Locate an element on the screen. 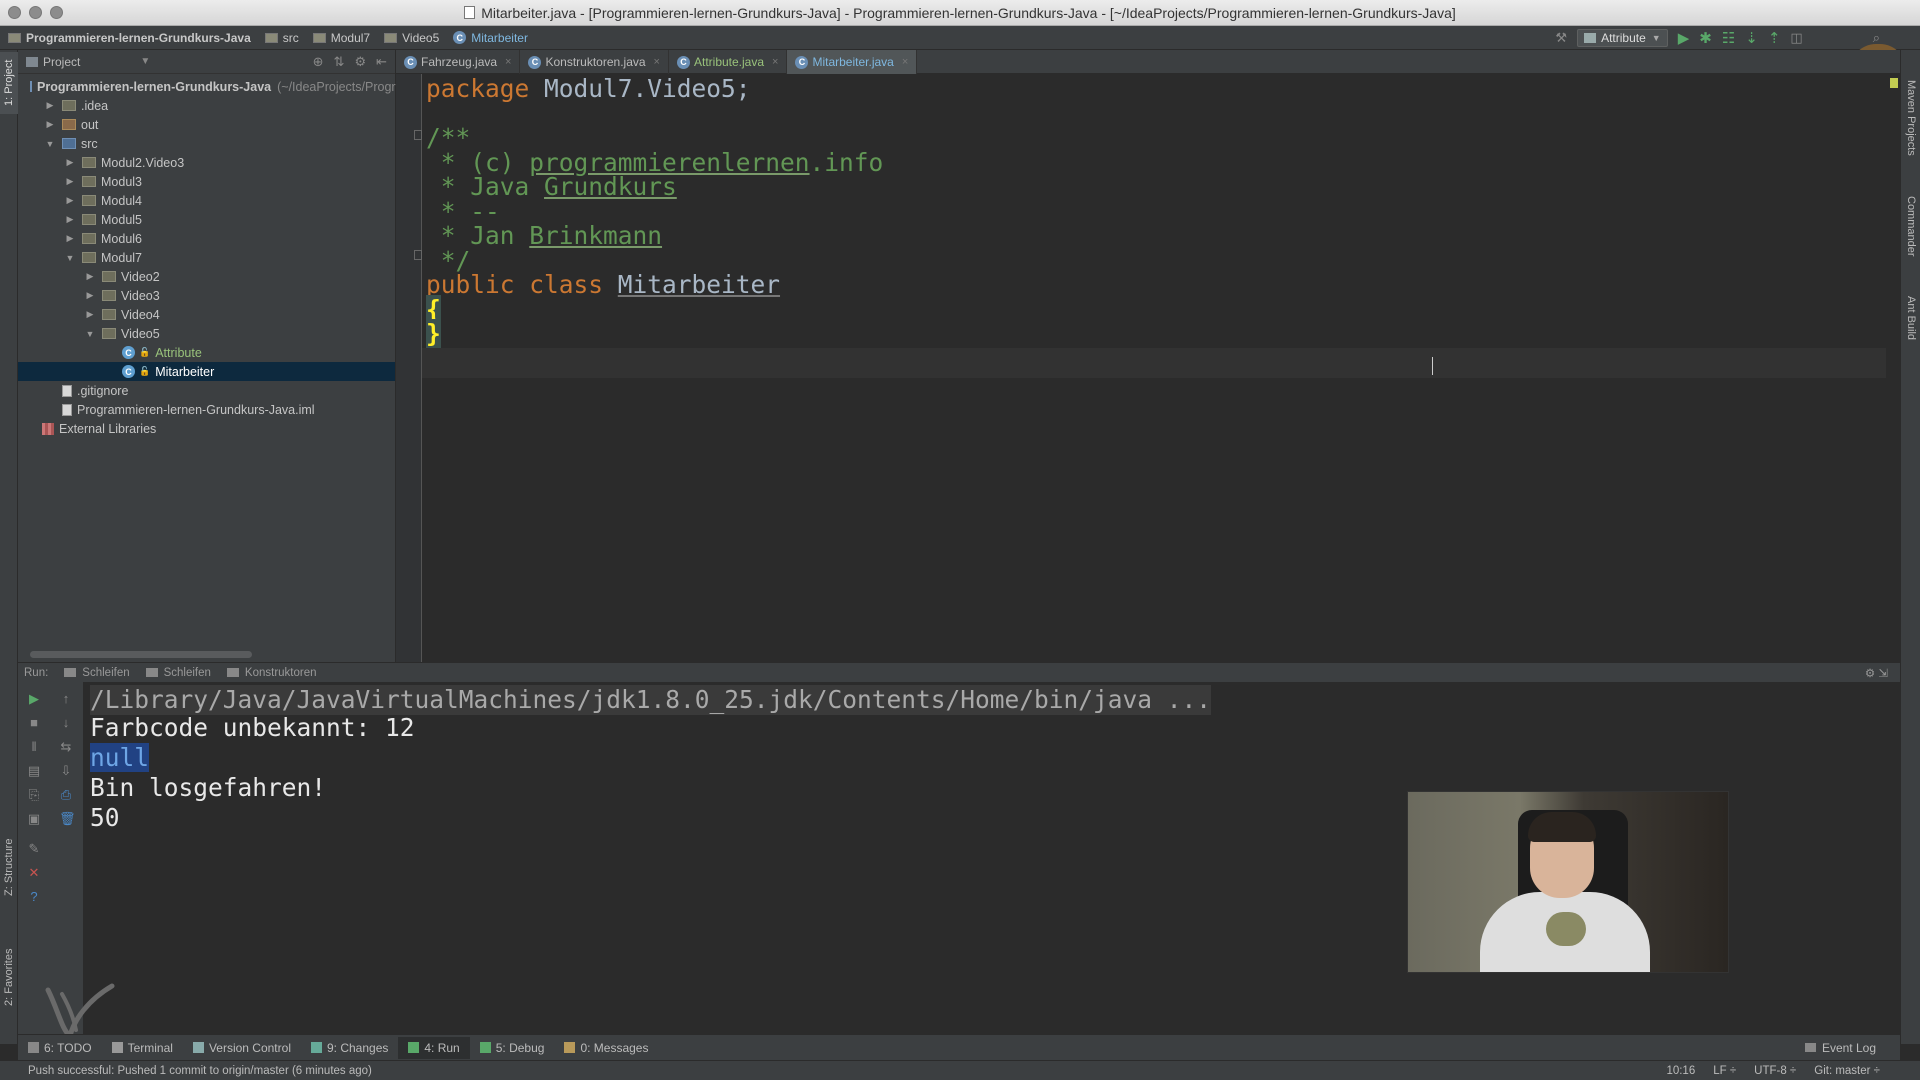 This screenshot has height=1080, width=1920. tree-item: .gitignore is located at coordinates (206, 390).